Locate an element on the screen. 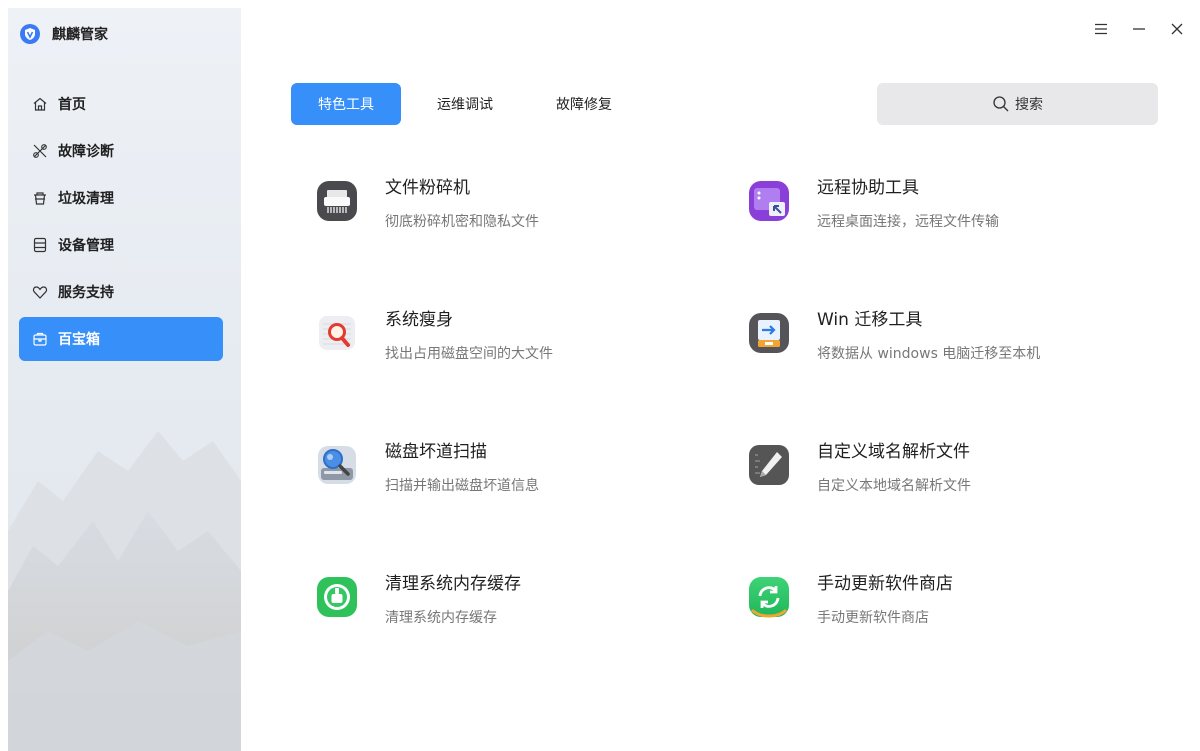 This screenshot has height=751, width=1200. tool-name: Win 迁移工具 is located at coordinates (870, 320).